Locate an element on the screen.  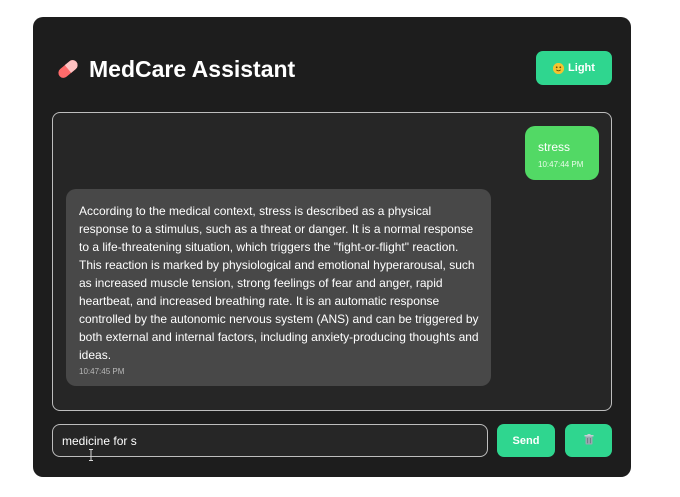
user-message: stress 10:47:44 PM is located at coordinates (562, 153).